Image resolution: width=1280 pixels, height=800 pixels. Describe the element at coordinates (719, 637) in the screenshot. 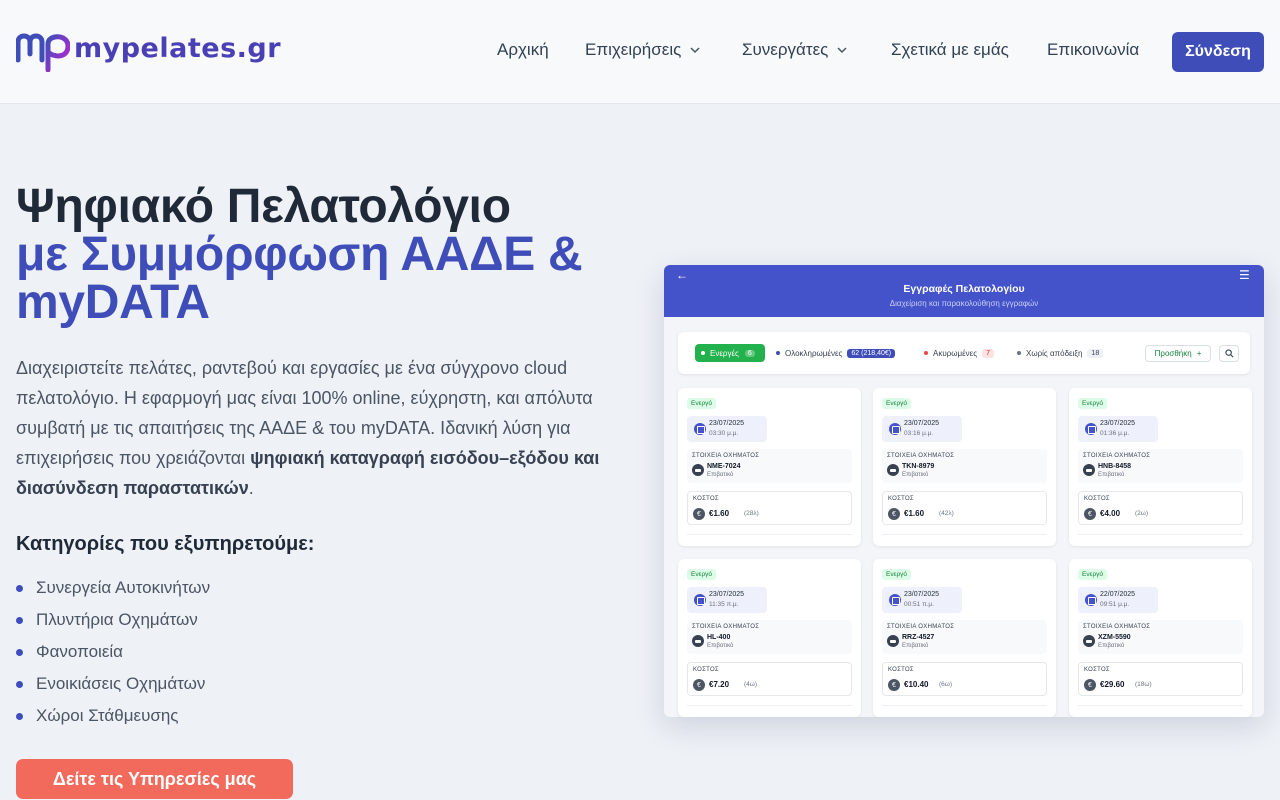

I see `plate-number: HL-400` at that location.